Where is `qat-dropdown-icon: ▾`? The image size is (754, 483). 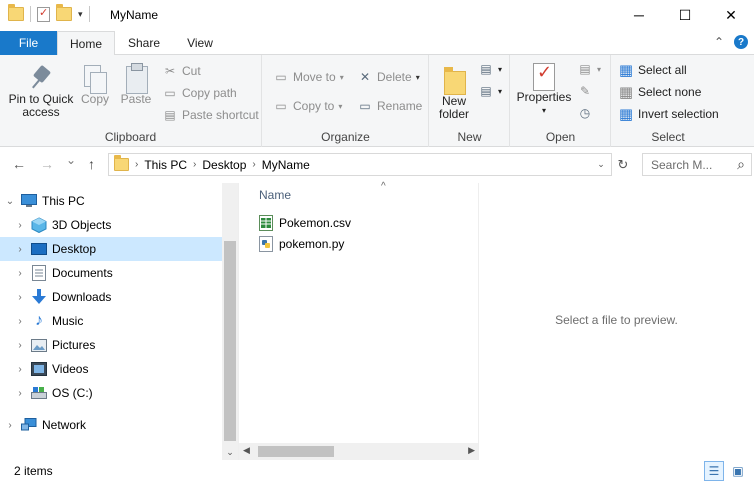
qat-dropdown-icon: ▾ is located at coordinates (80, 14).